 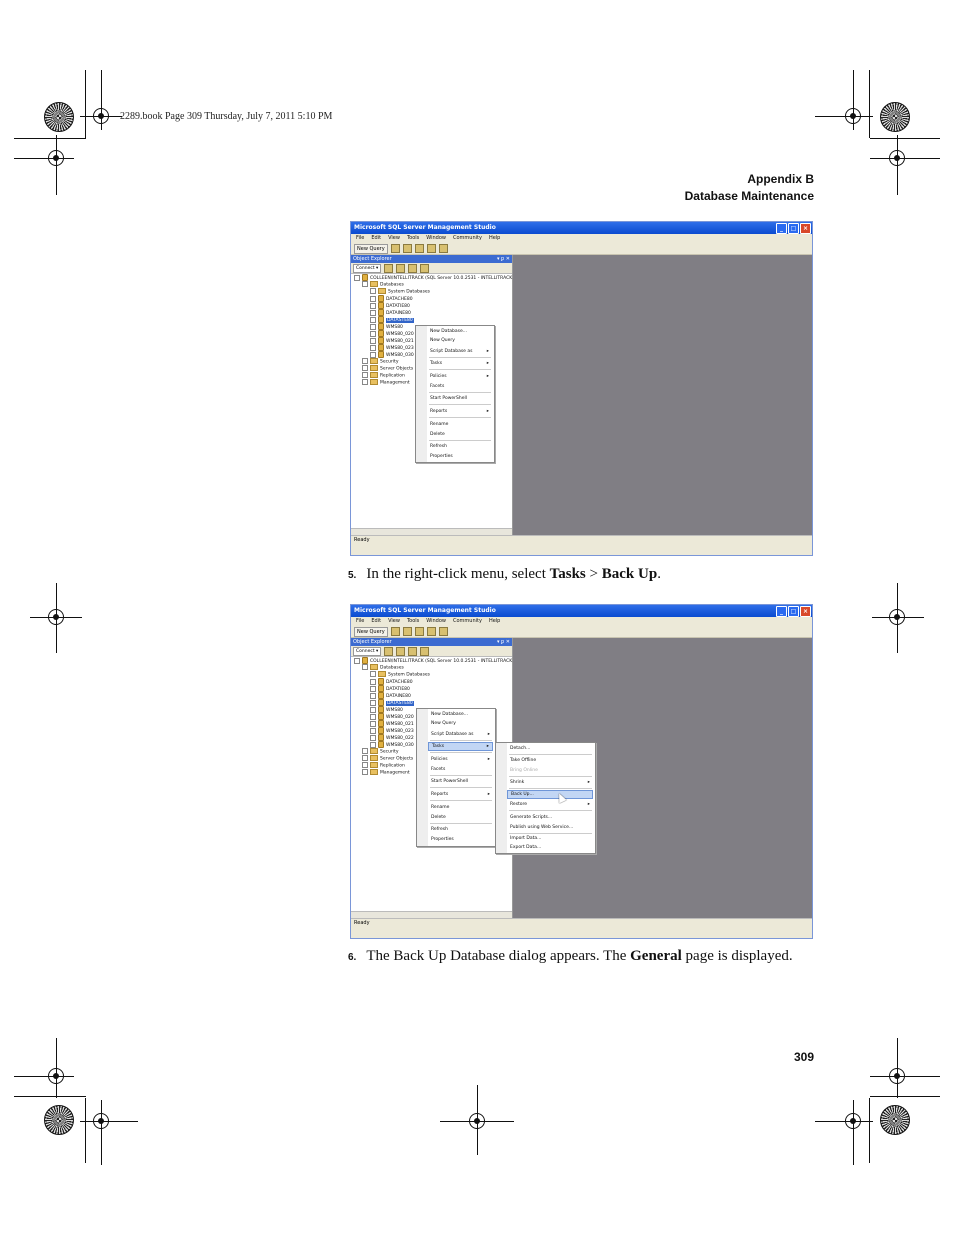 What do you see at coordinates (550, 782) in the screenshot?
I see `submenu-item-shrink: Shrink ▸` at bounding box center [550, 782].